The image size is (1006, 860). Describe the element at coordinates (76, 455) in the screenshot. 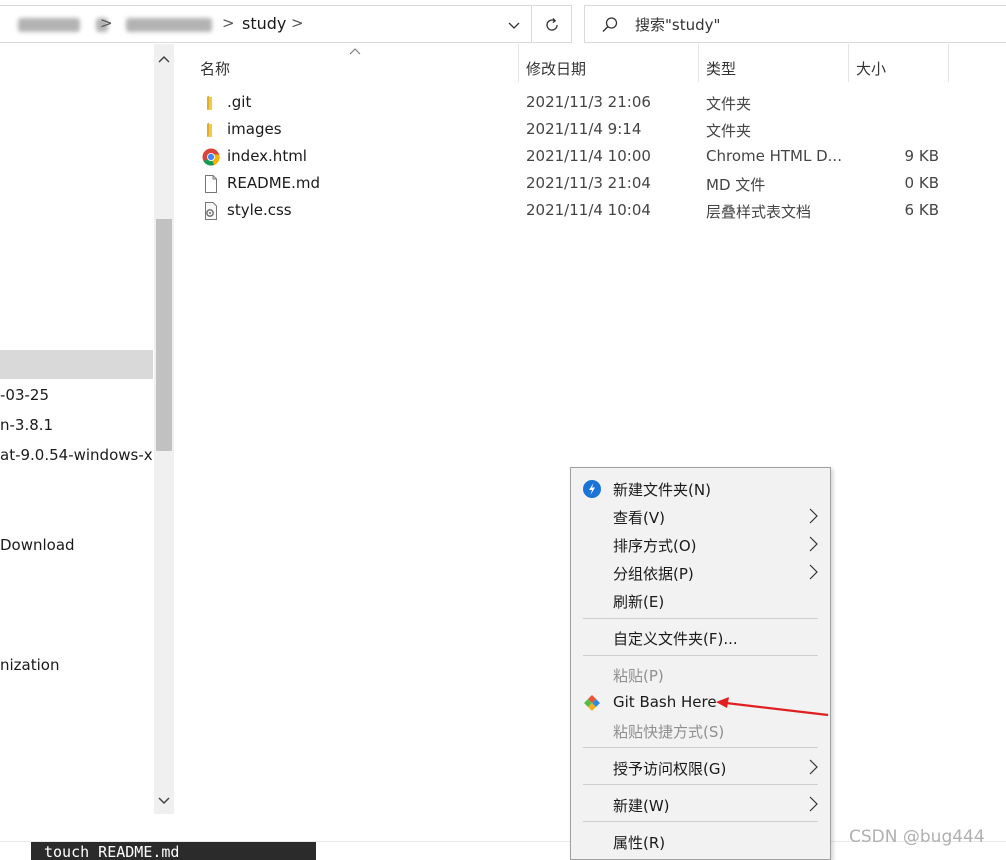

I see `nav-item: at-9.0.54-windows-x6` at that location.